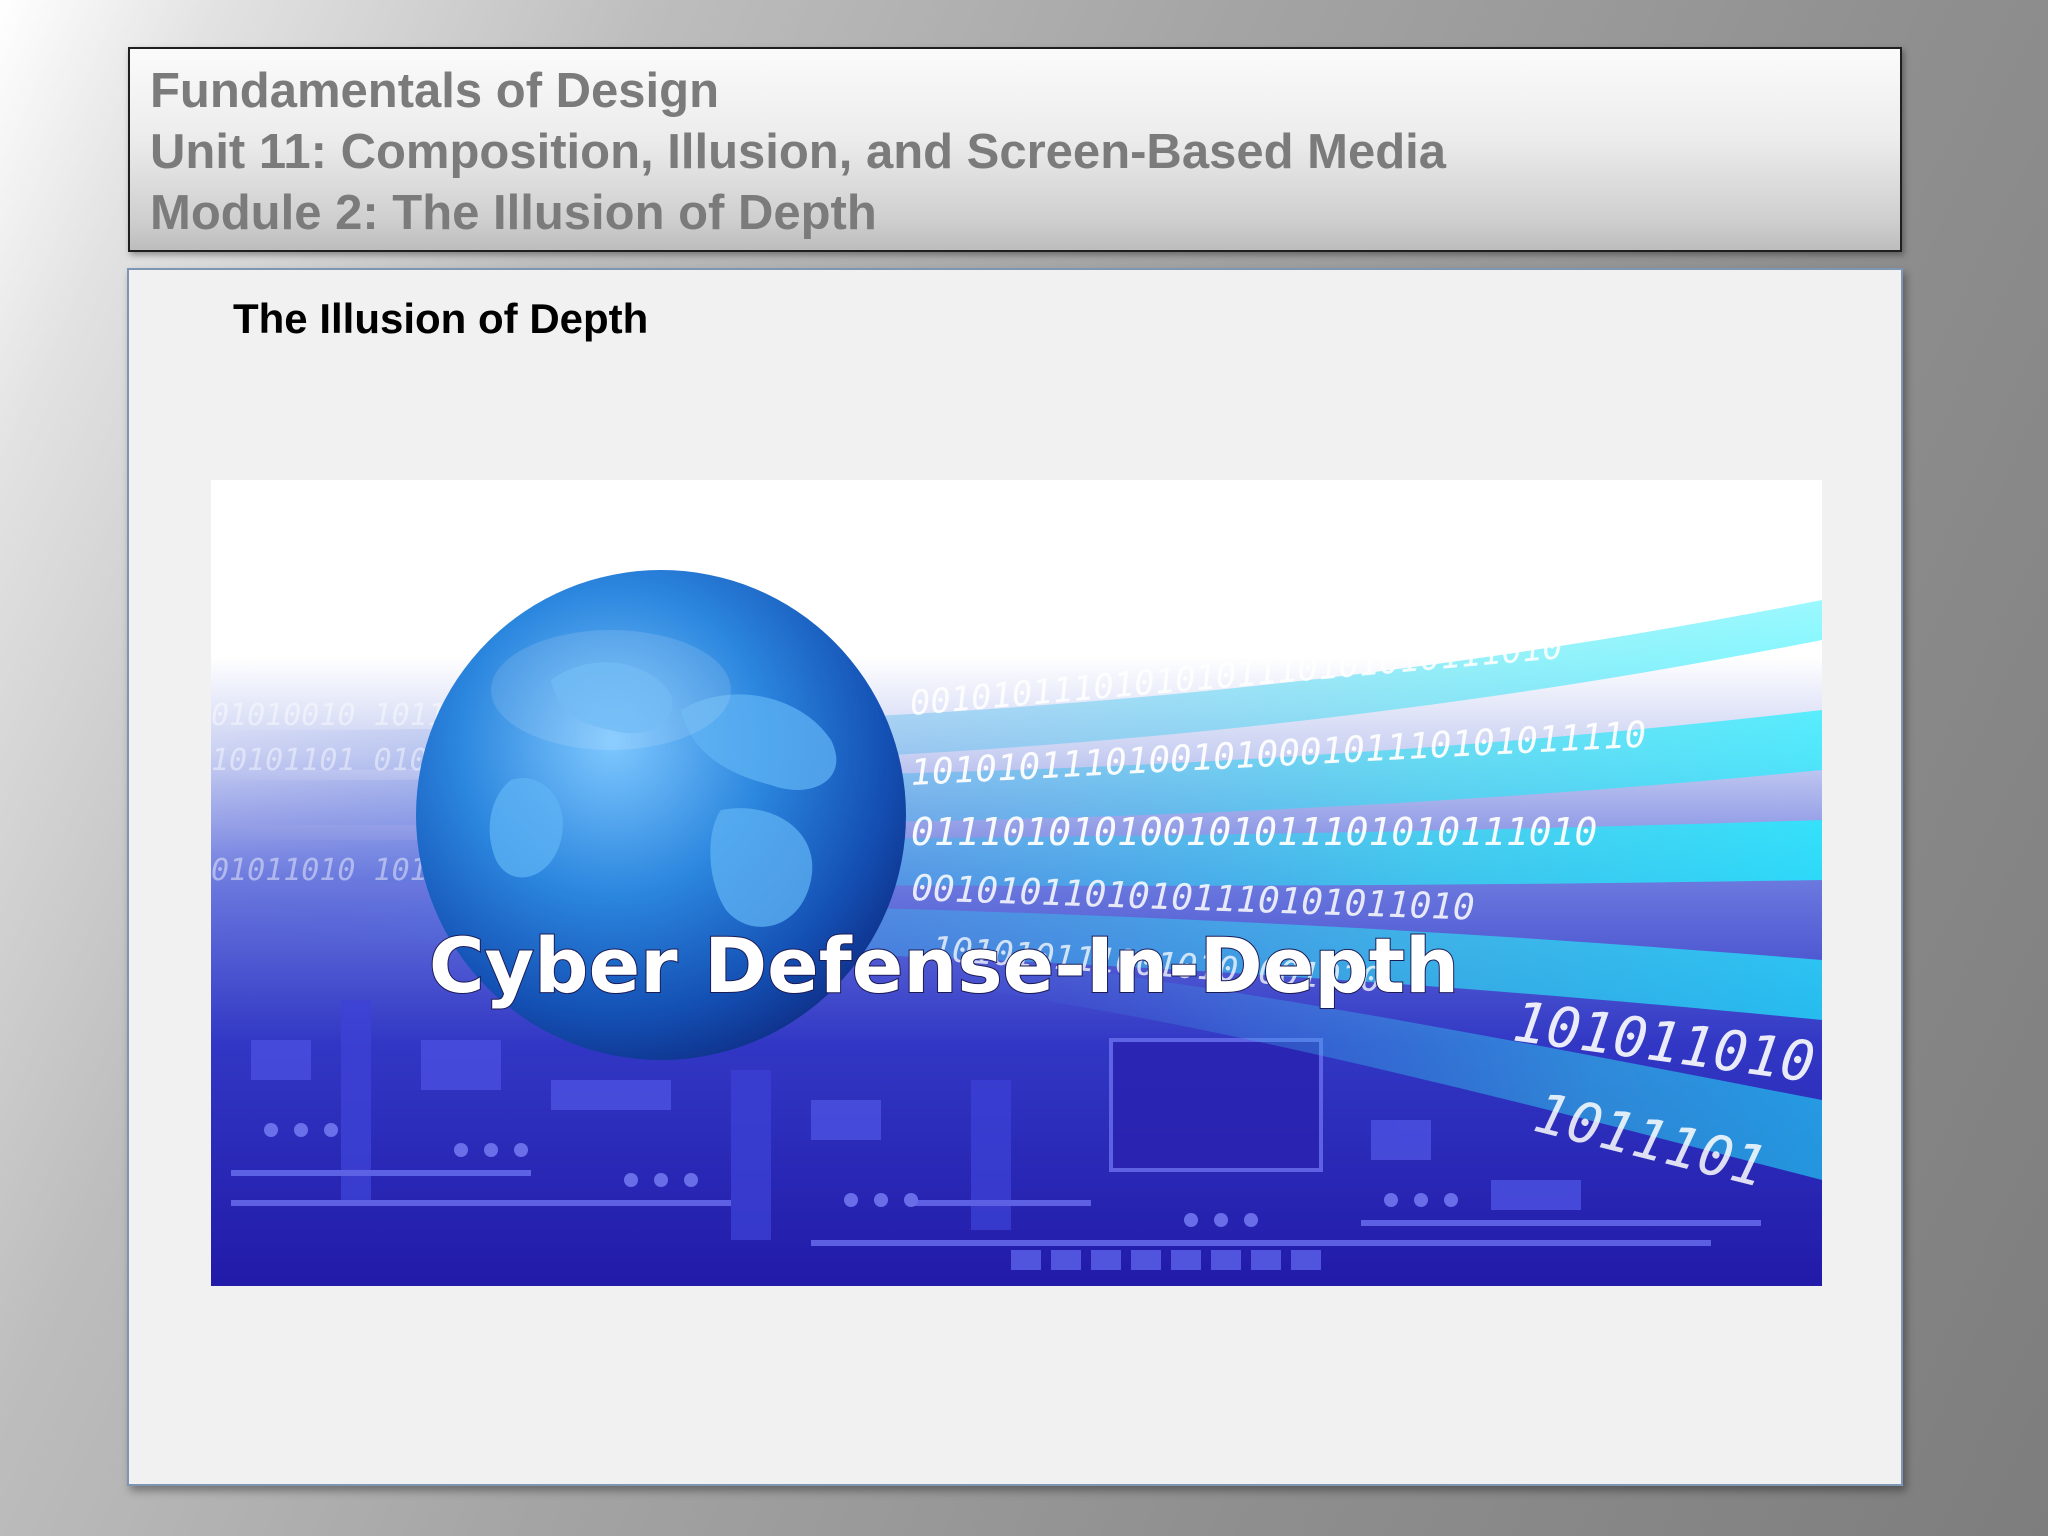 The width and height of the screenshot is (2048, 1536). Describe the element at coordinates (328, 870) in the screenshot. I see `svg-text: 01011010 1010` at that location.